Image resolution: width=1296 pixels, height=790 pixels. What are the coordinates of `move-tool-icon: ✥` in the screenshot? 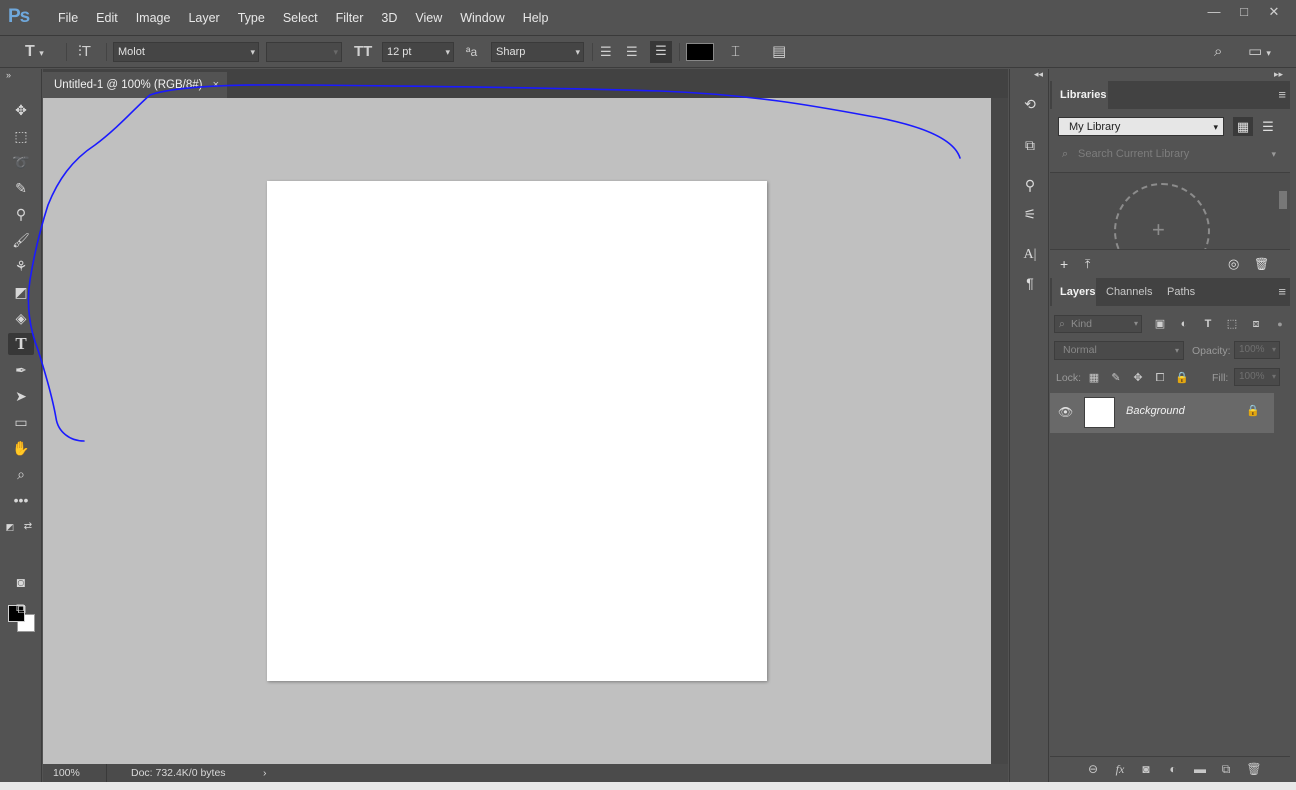 It's located at (21, 110).